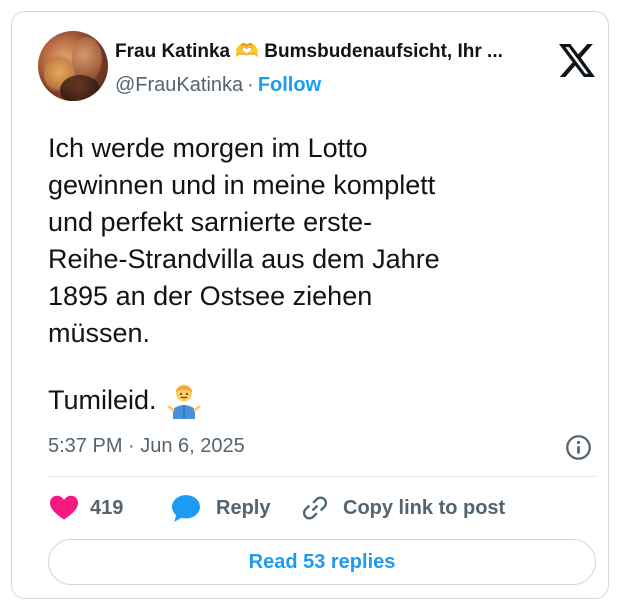 This screenshot has width=620, height=610. What do you see at coordinates (322, 562) in the screenshot?
I see `read-replies-button: Read 53 replies` at bounding box center [322, 562].